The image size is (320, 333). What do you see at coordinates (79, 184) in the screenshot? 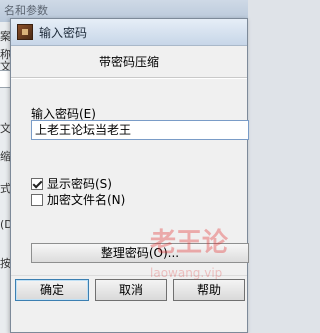
I see `show-password-label: 显示密码(S)` at bounding box center [79, 184].